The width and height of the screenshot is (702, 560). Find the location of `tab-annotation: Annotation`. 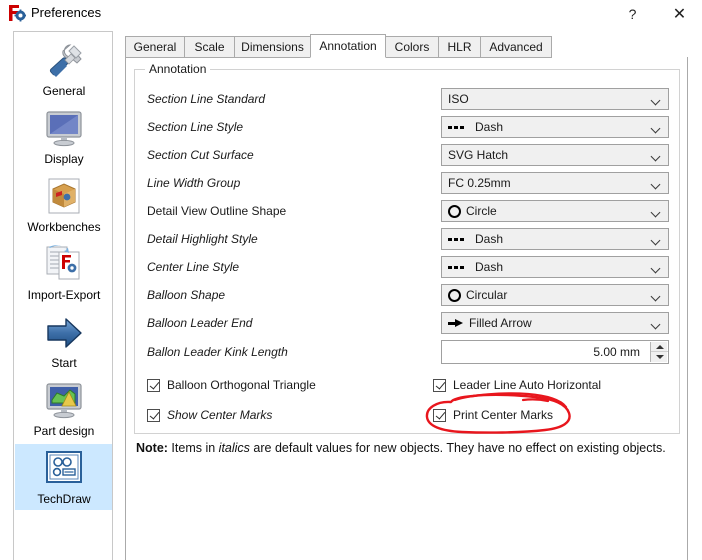

tab-annotation: Annotation is located at coordinates (348, 46).